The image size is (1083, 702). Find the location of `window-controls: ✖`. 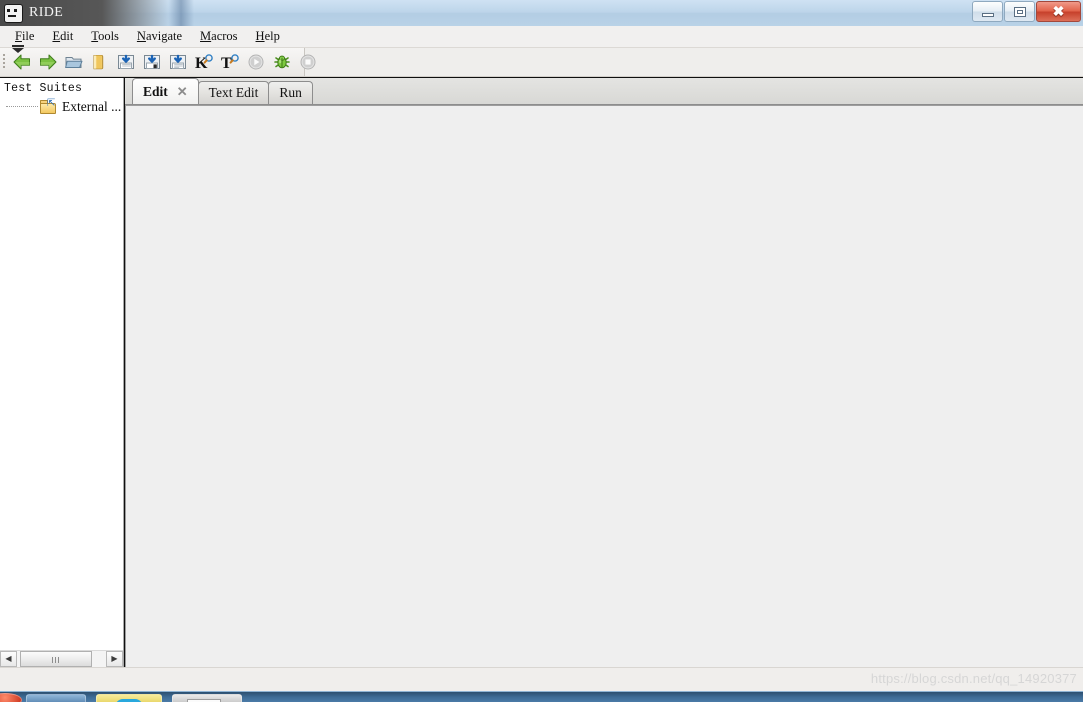

window-controls: ✖ is located at coordinates (1026, 11).